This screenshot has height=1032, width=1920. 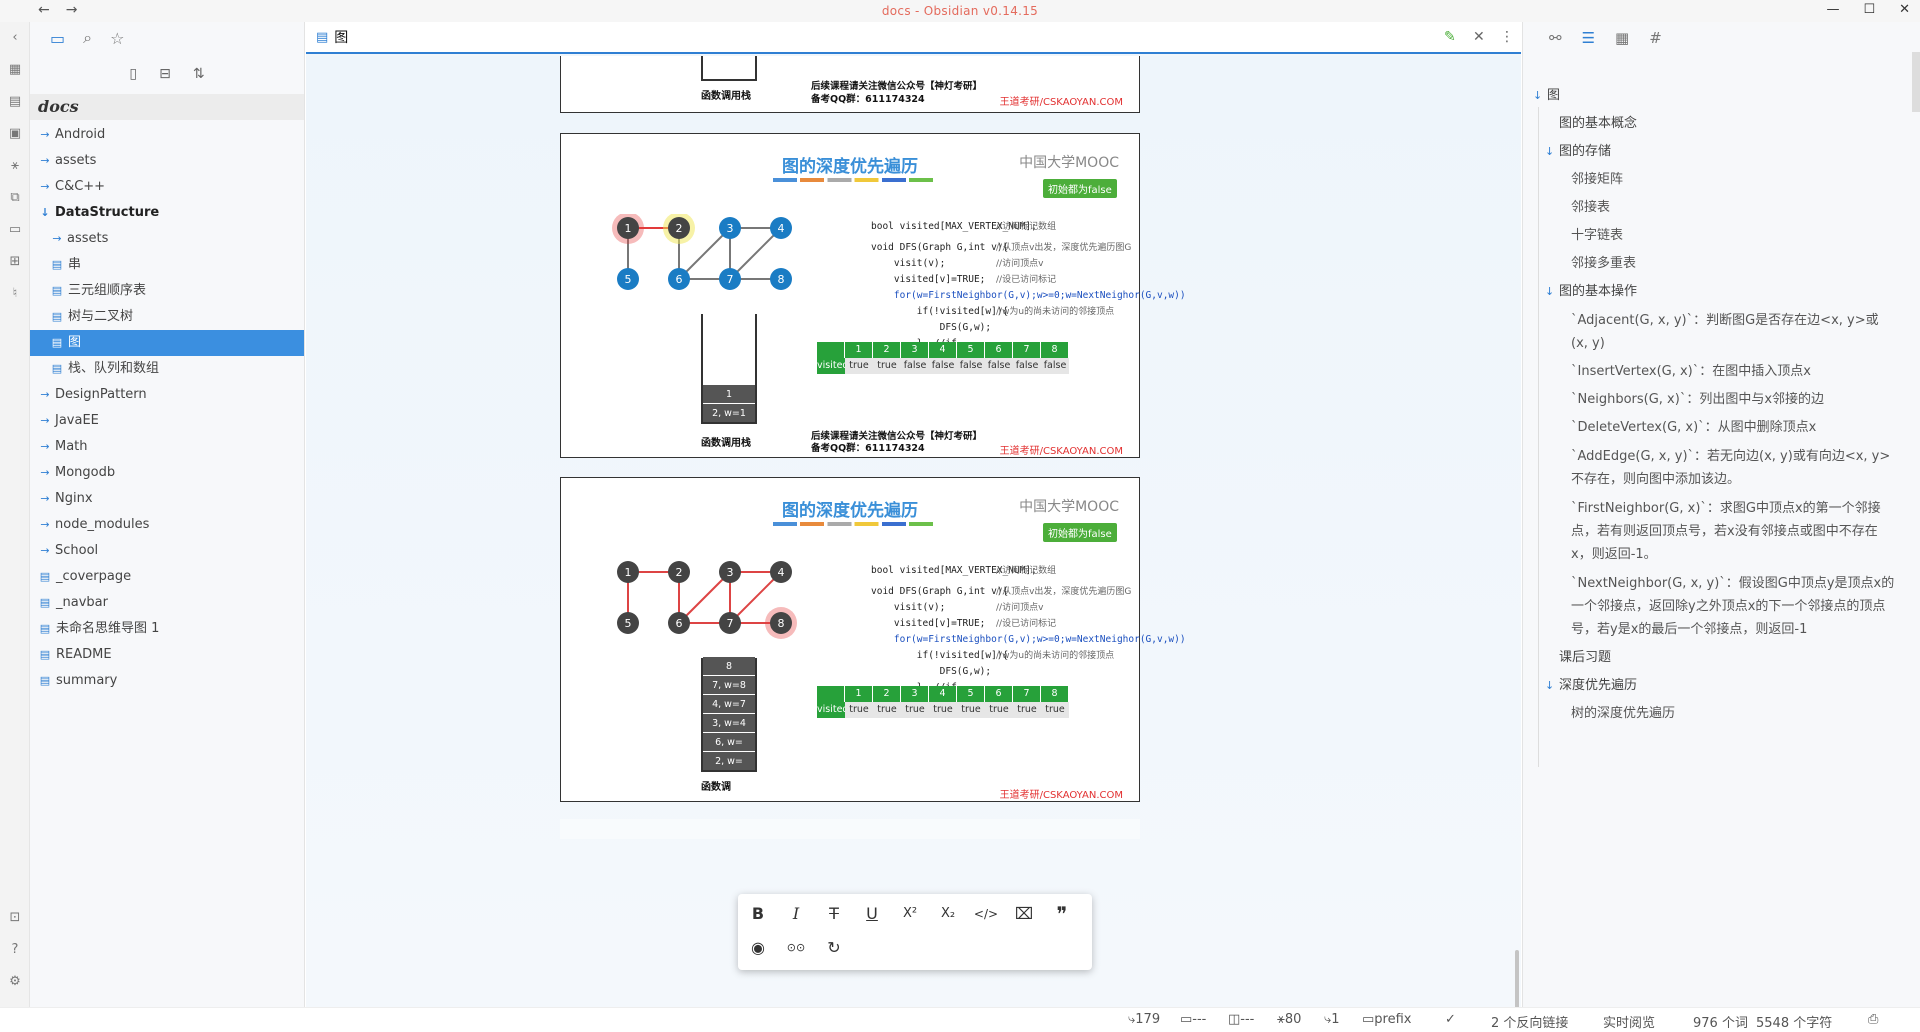 What do you see at coordinates (87, 38) in the screenshot?
I see `search-icon: ⌕` at bounding box center [87, 38].